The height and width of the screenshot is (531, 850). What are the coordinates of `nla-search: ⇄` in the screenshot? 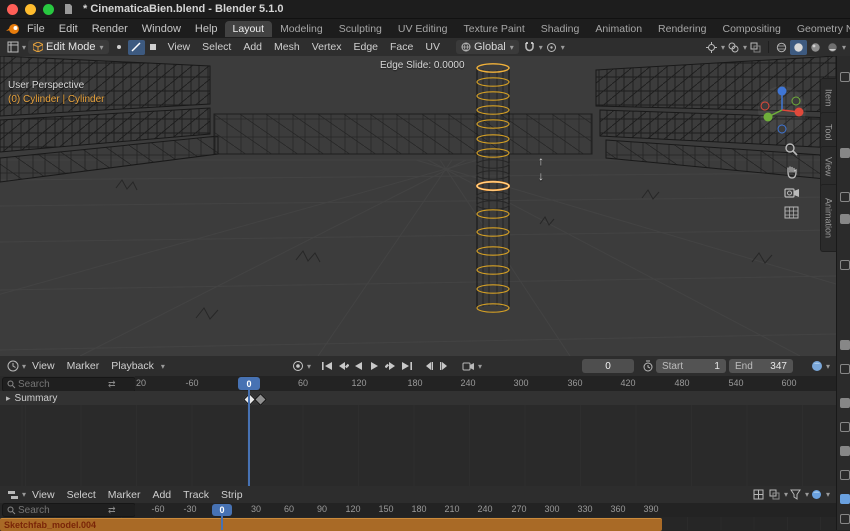 It's located at (69, 510).